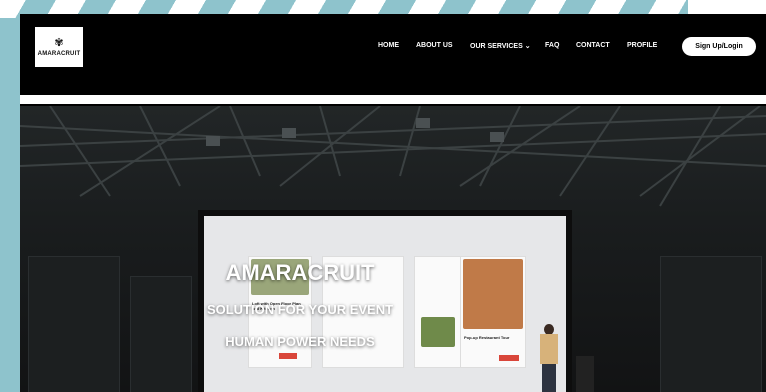  Describe the element at coordinates (509, 358) in the screenshot. I see `card-right-cta` at that location.